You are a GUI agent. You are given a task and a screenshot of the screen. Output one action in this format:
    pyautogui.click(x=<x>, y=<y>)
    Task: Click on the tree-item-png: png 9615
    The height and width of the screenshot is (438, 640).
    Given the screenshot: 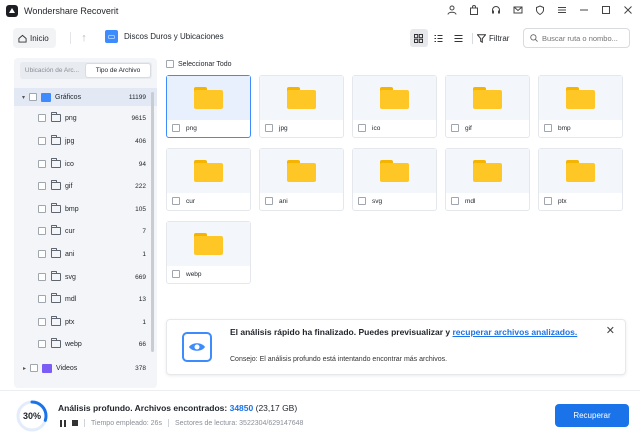 What is the action you would take?
    pyautogui.click(x=85, y=118)
    